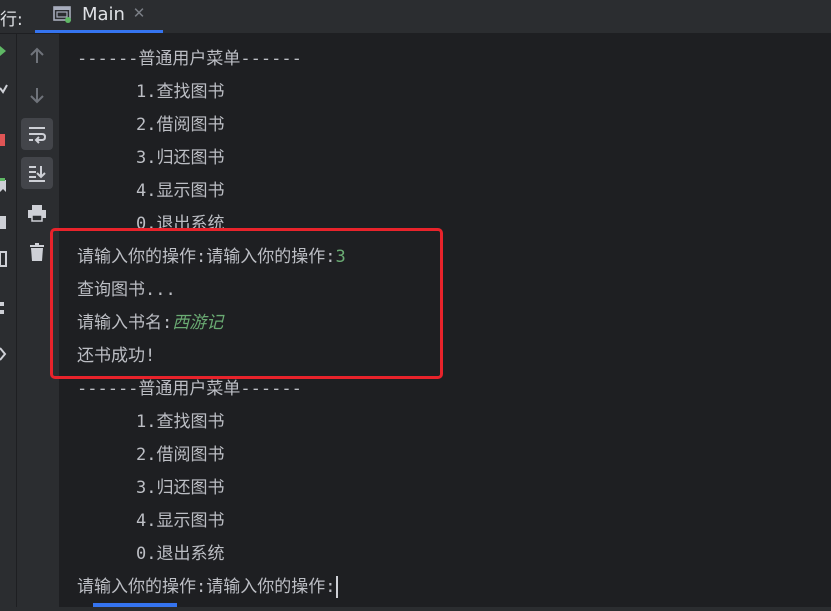 The height and width of the screenshot is (611, 831). What do you see at coordinates (125, 323) in the screenshot?
I see `prompt-text: 请输入书名:` at bounding box center [125, 323].